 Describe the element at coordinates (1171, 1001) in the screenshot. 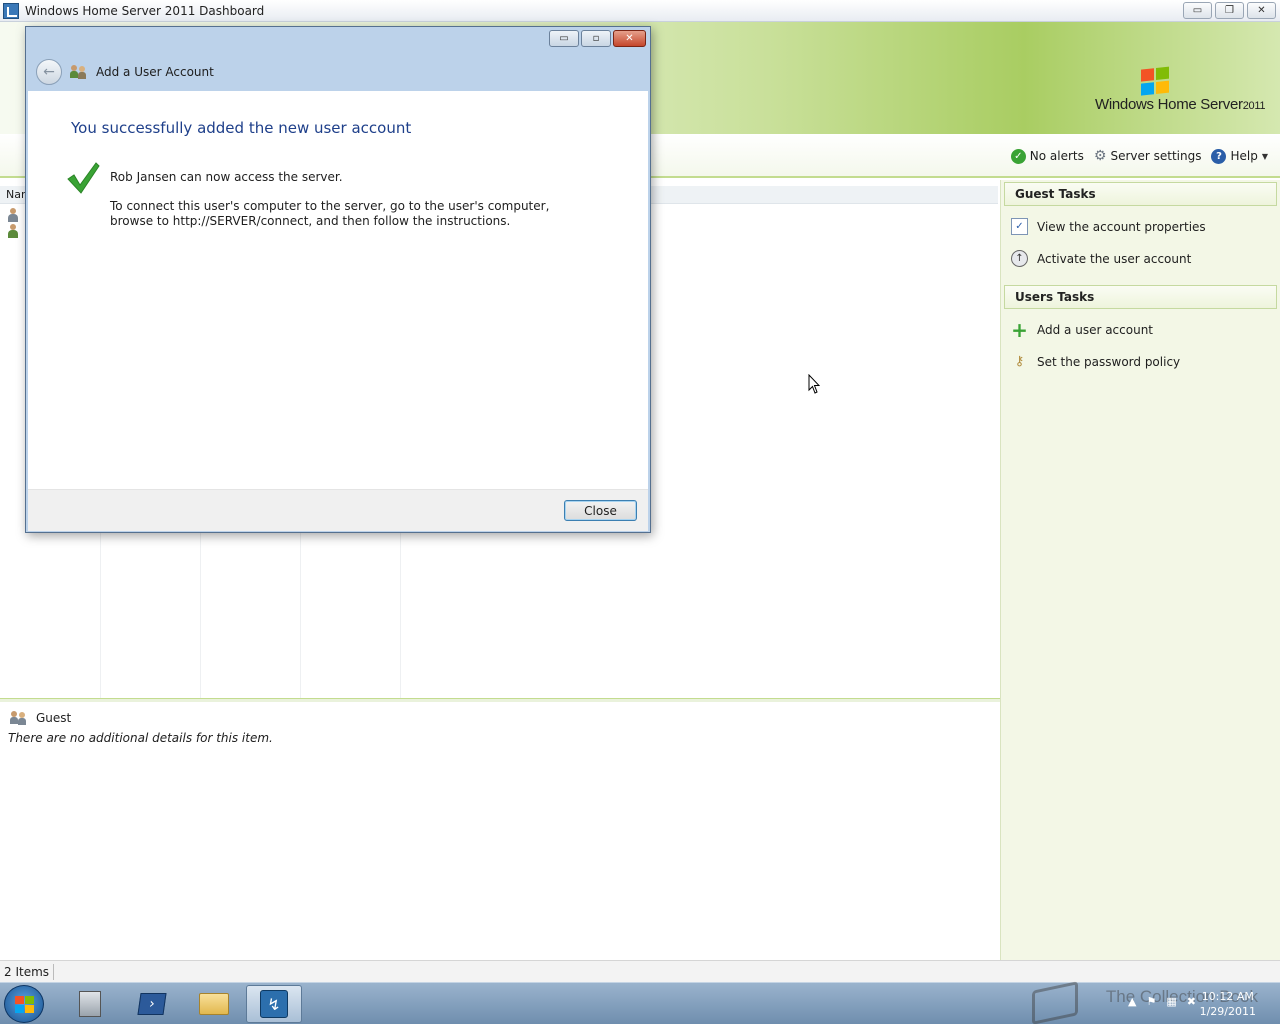

I see `tray-network-icon: ▦` at that location.